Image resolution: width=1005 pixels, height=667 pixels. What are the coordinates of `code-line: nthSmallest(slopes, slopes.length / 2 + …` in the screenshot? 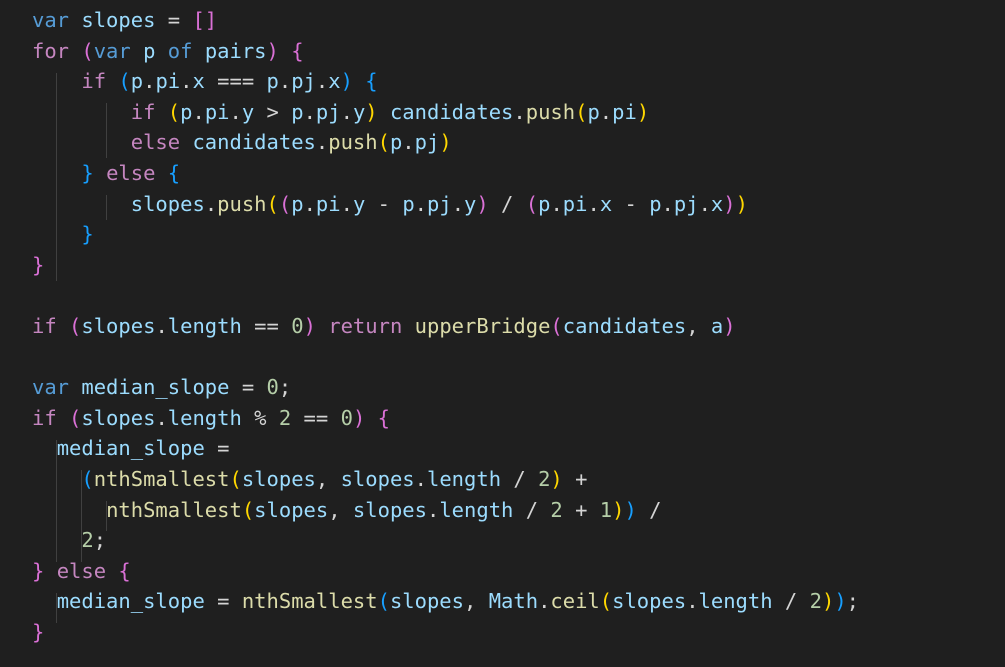 It's located at (445, 510).